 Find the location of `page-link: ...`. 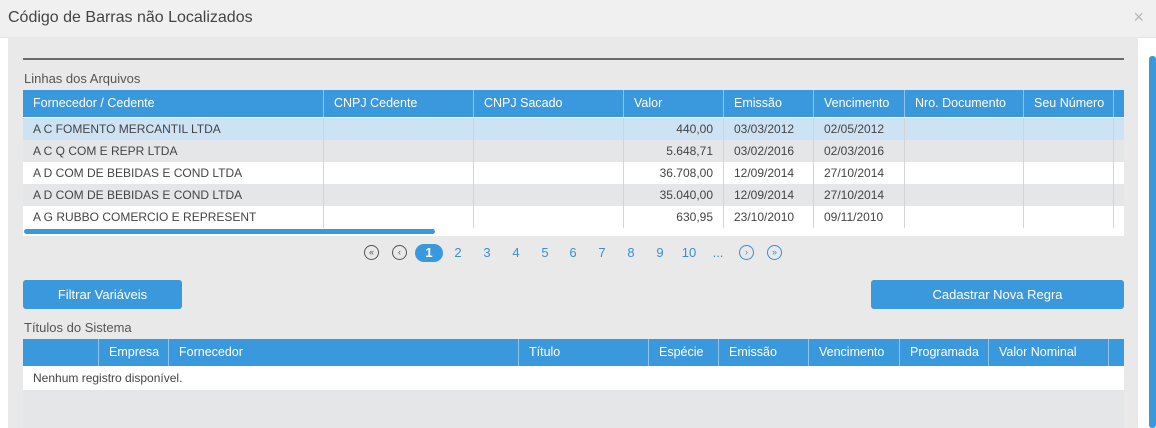

page-link: ... is located at coordinates (718, 253).